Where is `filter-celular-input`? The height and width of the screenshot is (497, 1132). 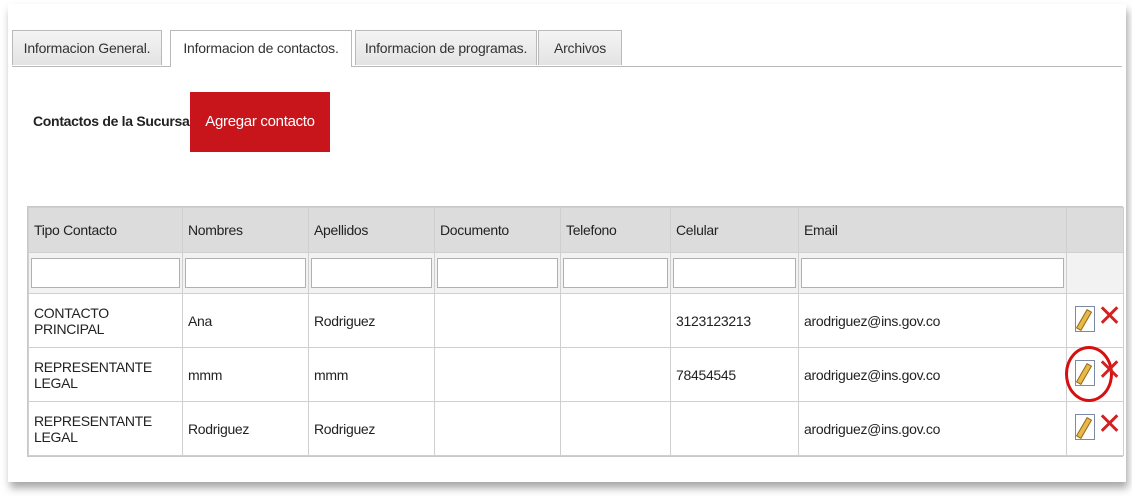 filter-celular-input is located at coordinates (734, 273).